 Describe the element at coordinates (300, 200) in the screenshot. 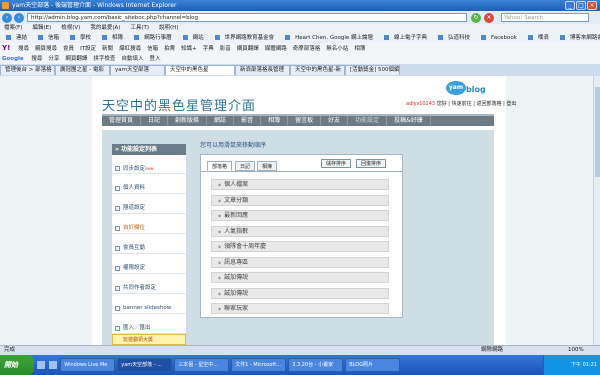

I see `sortable-item: ◆ 文章分類` at that location.